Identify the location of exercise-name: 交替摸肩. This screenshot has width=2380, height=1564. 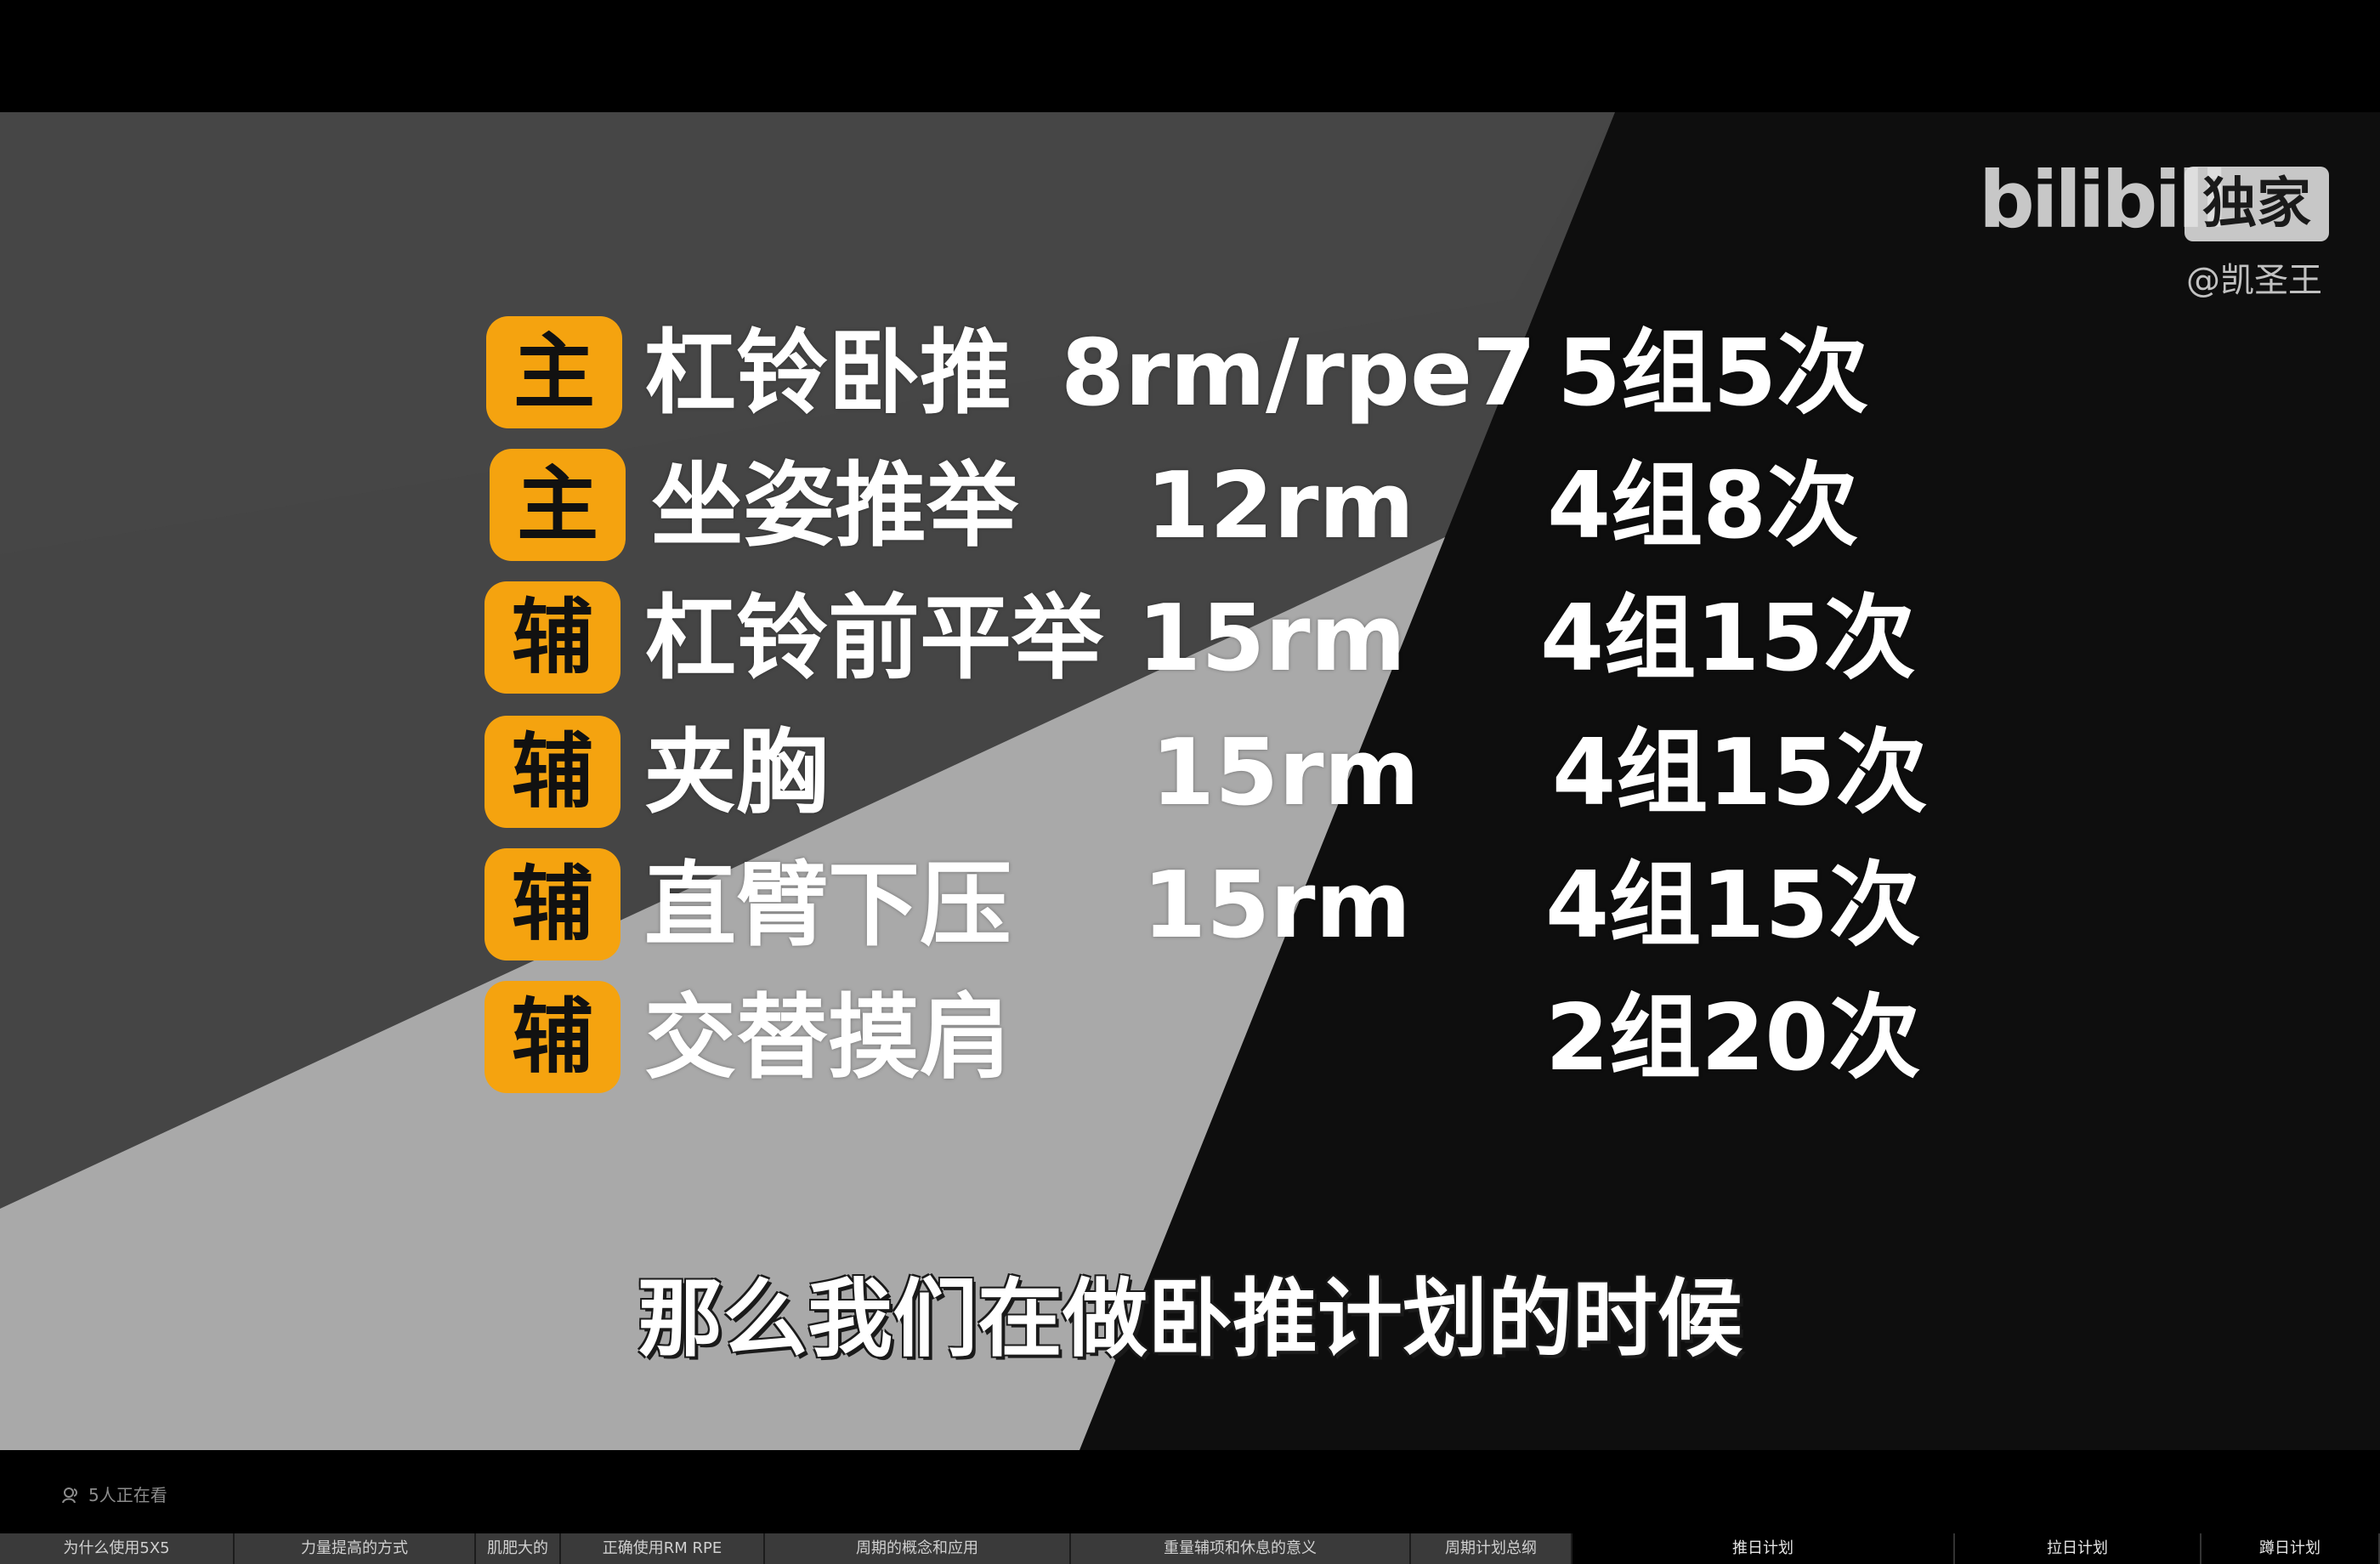
(828, 1038).